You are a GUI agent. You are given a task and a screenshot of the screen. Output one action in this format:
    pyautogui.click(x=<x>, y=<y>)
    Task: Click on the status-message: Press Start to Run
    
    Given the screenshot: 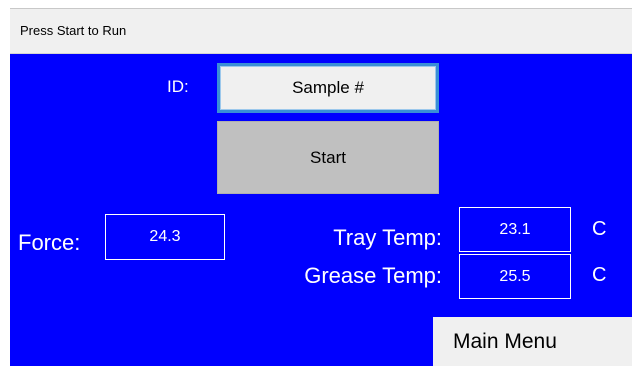 What is the action you would take?
    pyautogui.click(x=73, y=30)
    